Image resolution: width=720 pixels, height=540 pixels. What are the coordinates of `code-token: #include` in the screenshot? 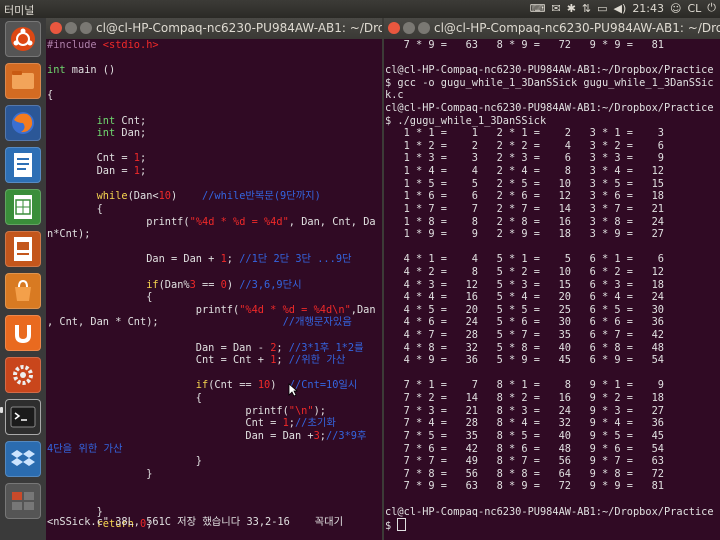 It's located at (75, 45).